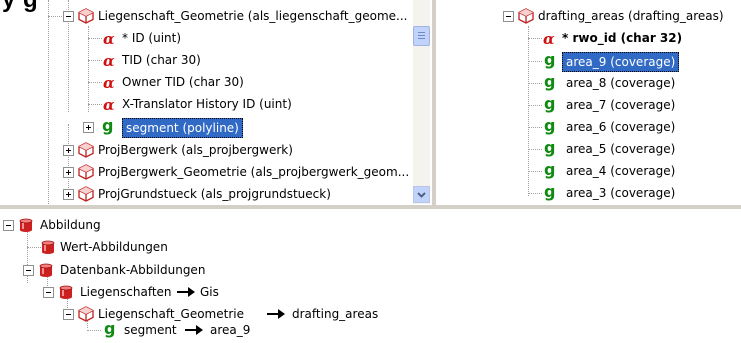 The width and height of the screenshot is (741, 343). I want to click on mapping-source: Liegenschaften, so click(126, 292).